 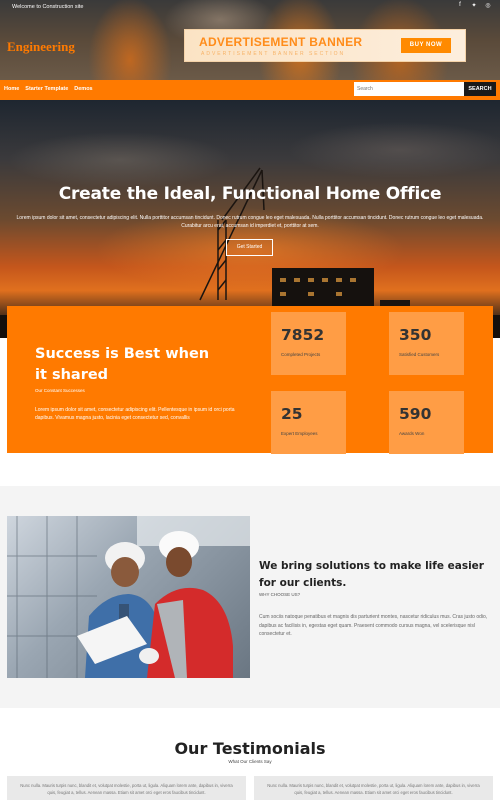 What do you see at coordinates (419, 354) in the screenshot?
I see `stat-label: Satisfied Customers` at bounding box center [419, 354].